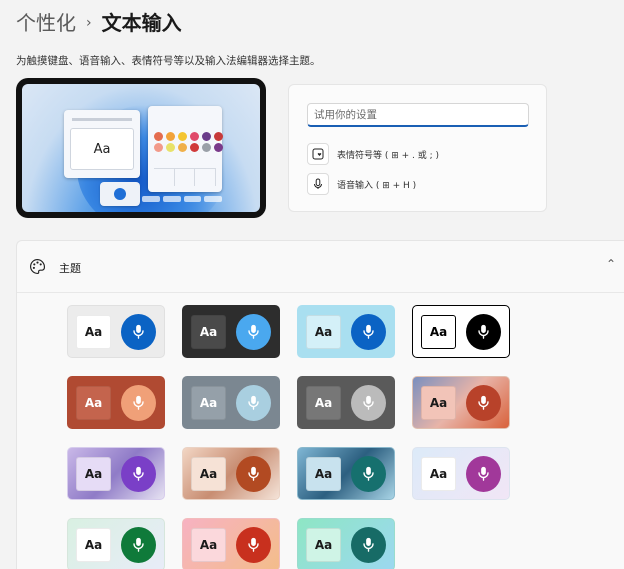 Image resolution: width=624 pixels, height=569 pixels. I want to click on preview-voice-bubble, so click(120, 194).